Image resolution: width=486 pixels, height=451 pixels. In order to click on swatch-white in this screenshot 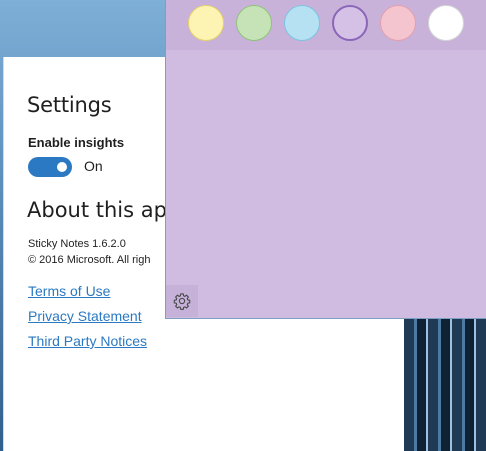, I will do `click(446, 23)`.